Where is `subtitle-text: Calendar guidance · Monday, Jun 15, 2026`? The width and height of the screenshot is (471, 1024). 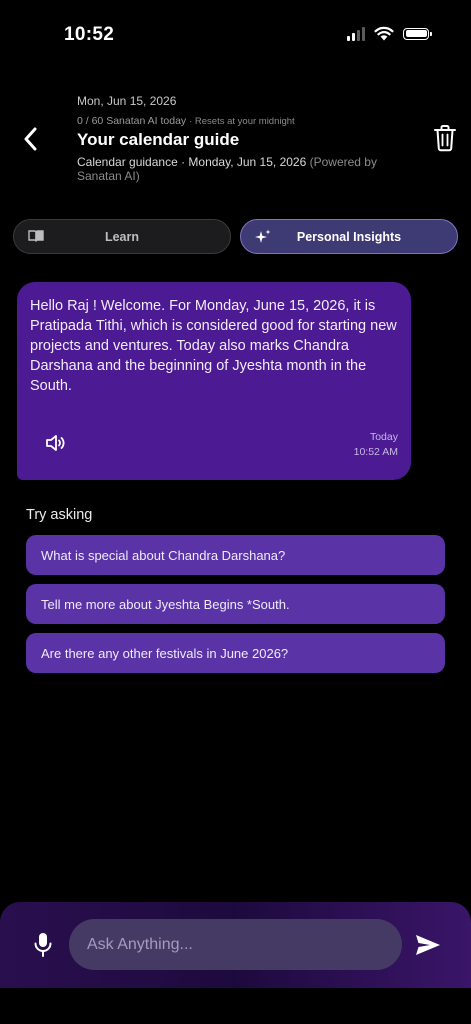 subtitle-text: Calendar guidance · Monday, Jun 15, 2026 is located at coordinates (192, 162).